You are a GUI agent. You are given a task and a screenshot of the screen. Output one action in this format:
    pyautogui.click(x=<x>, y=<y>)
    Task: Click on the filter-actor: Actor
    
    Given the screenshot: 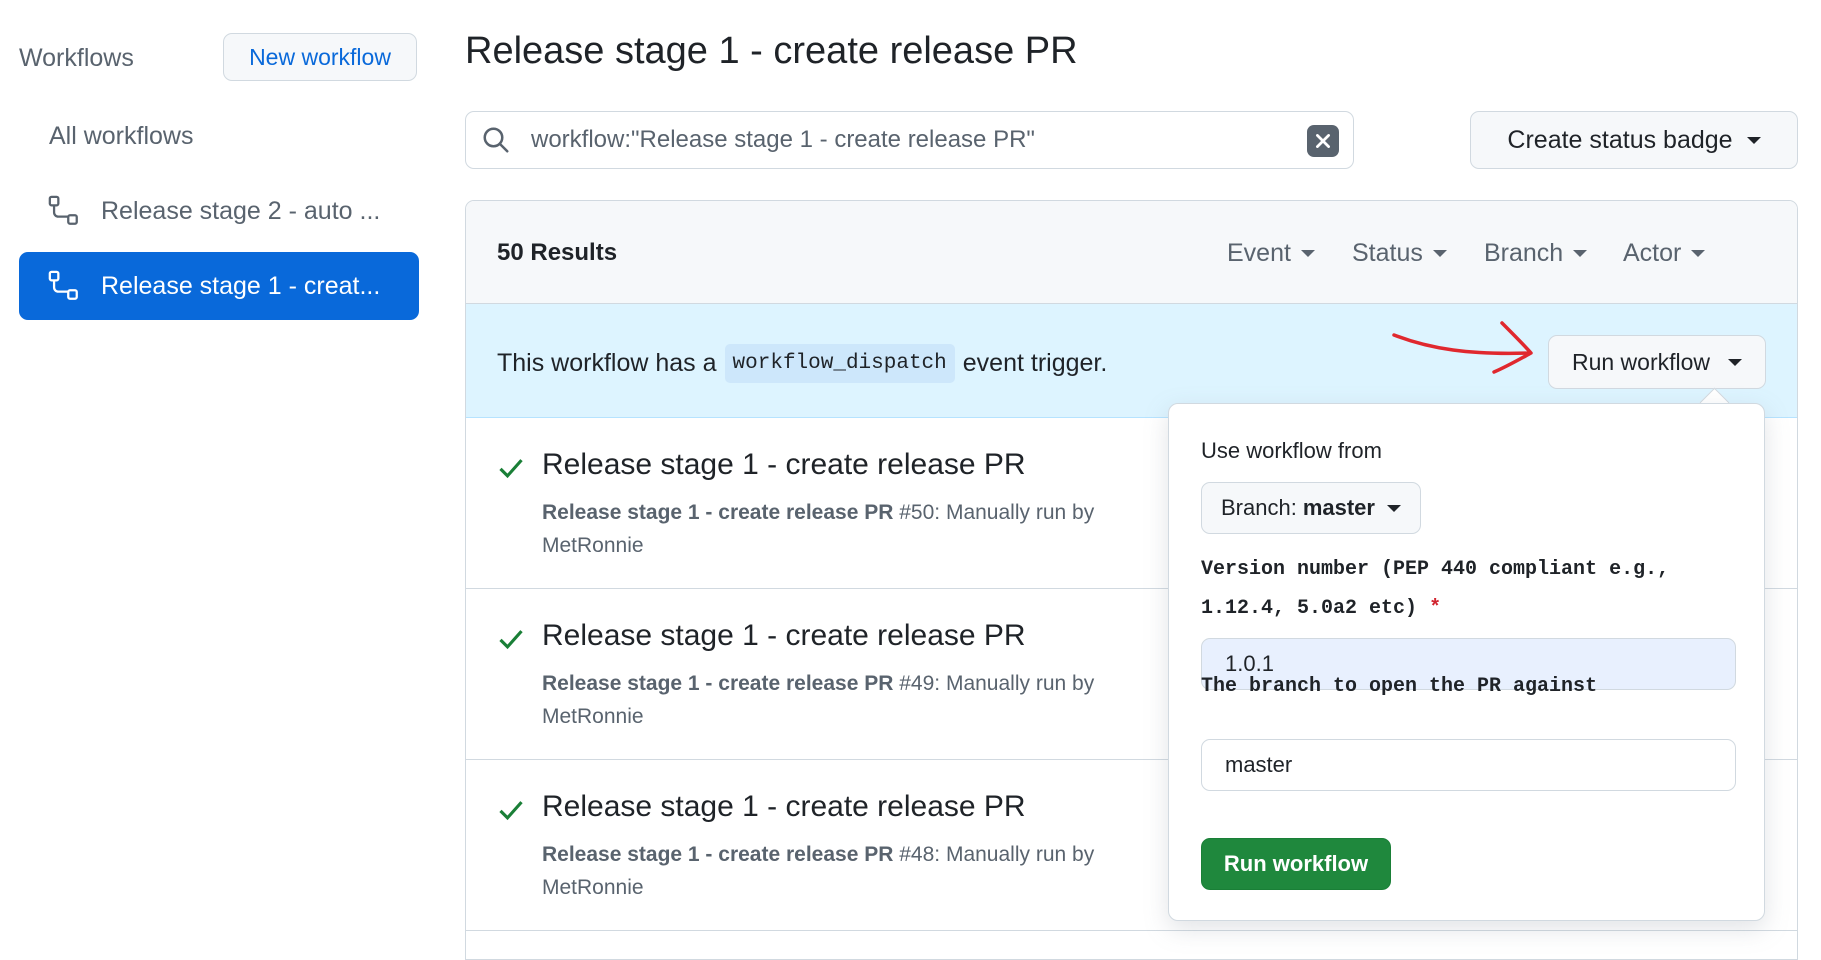 What is the action you would take?
    pyautogui.click(x=1664, y=253)
    